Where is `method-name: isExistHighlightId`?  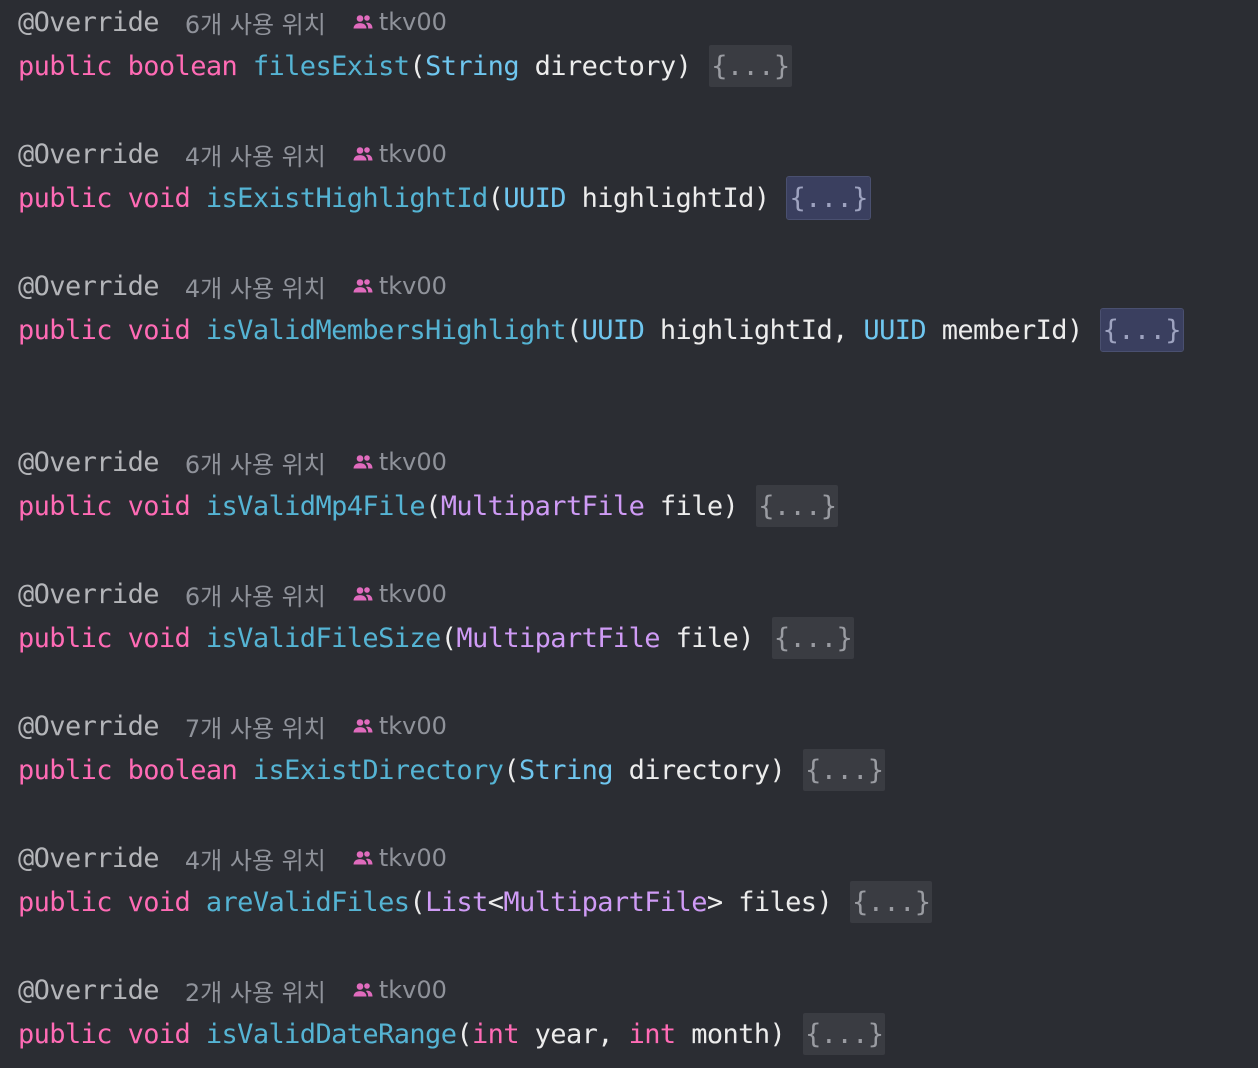
method-name: isExistHighlightId is located at coordinates (347, 198).